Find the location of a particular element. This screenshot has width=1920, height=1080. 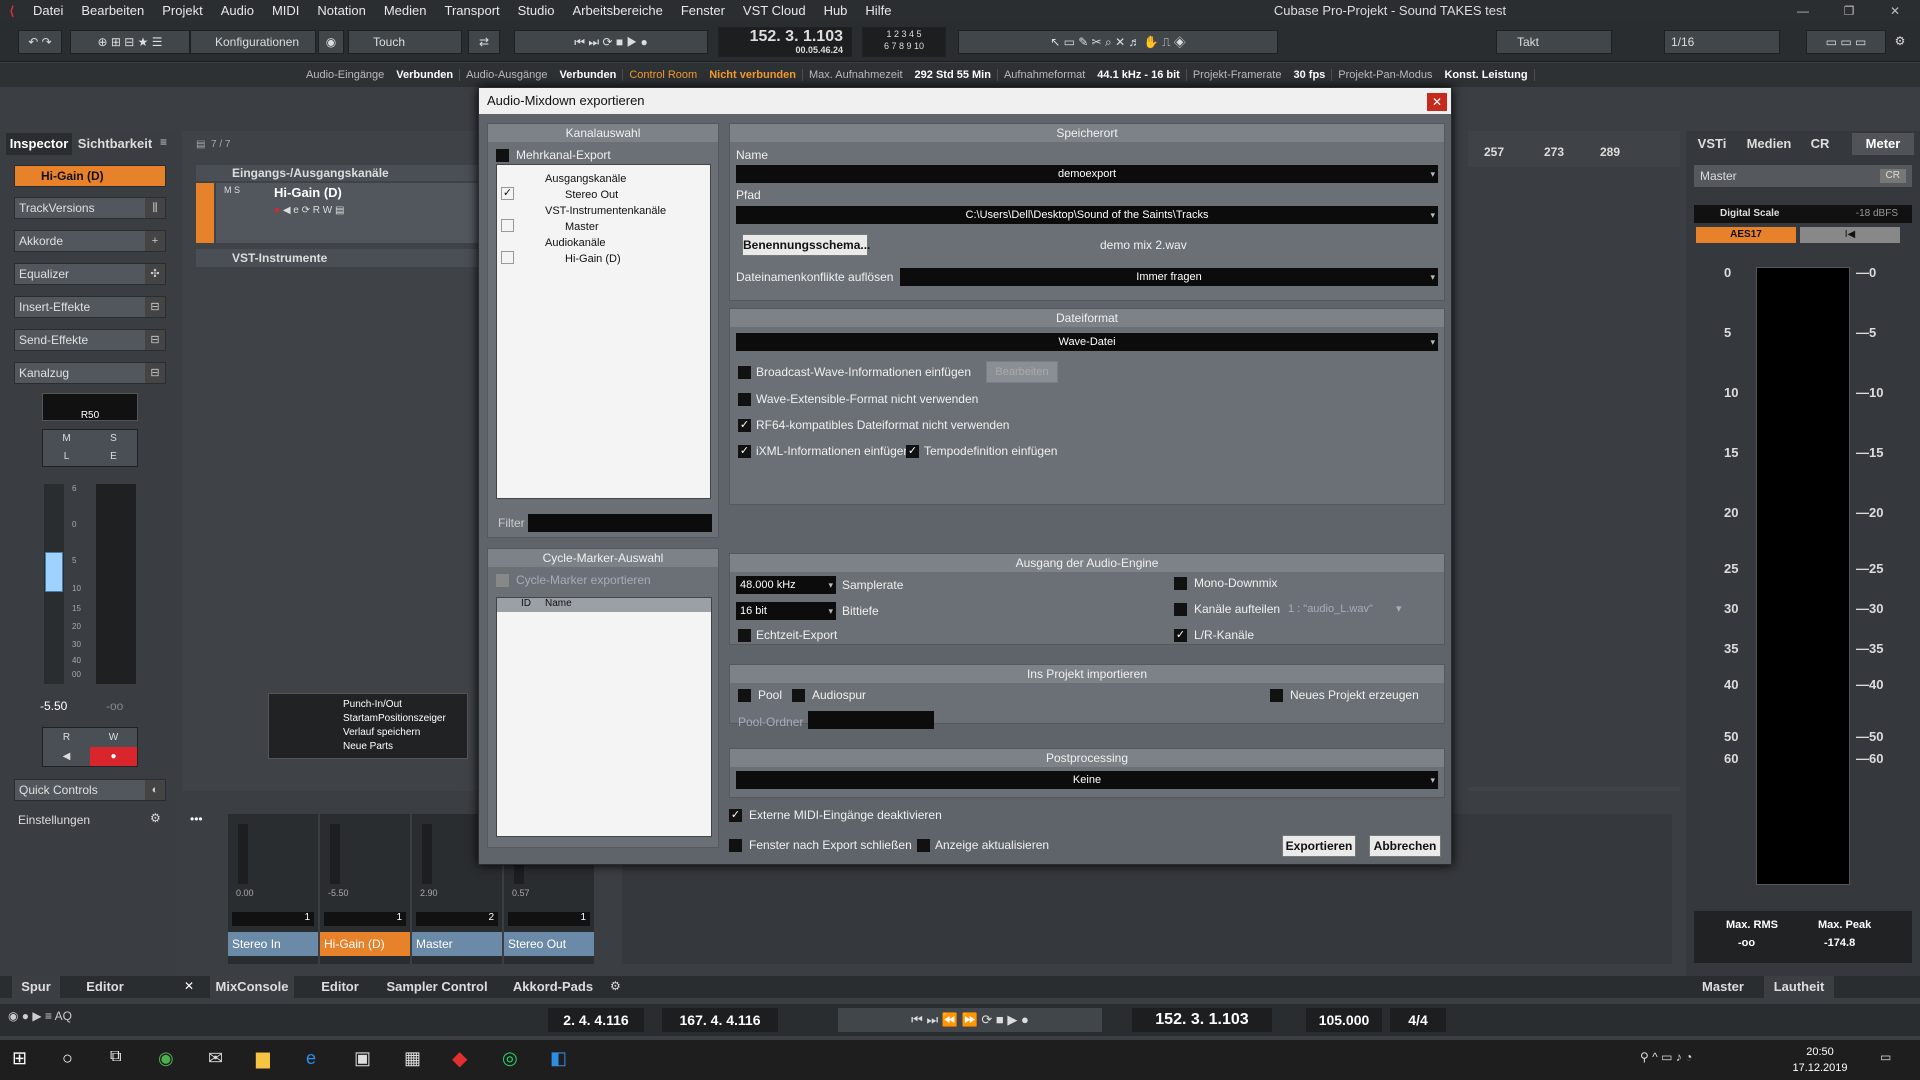

channel-name: Hi-Gain (D) is located at coordinates (365, 944).